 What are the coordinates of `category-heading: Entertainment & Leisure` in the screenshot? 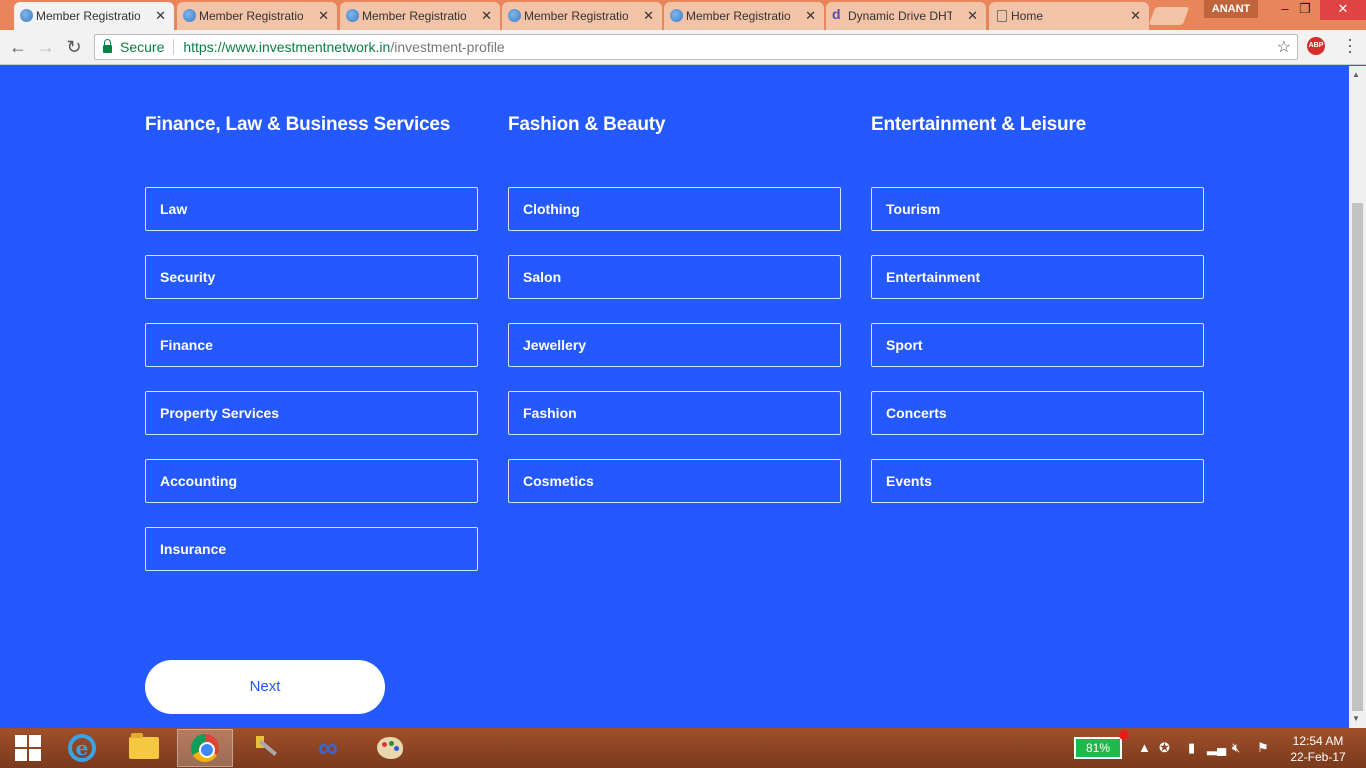 It's located at (979, 124).